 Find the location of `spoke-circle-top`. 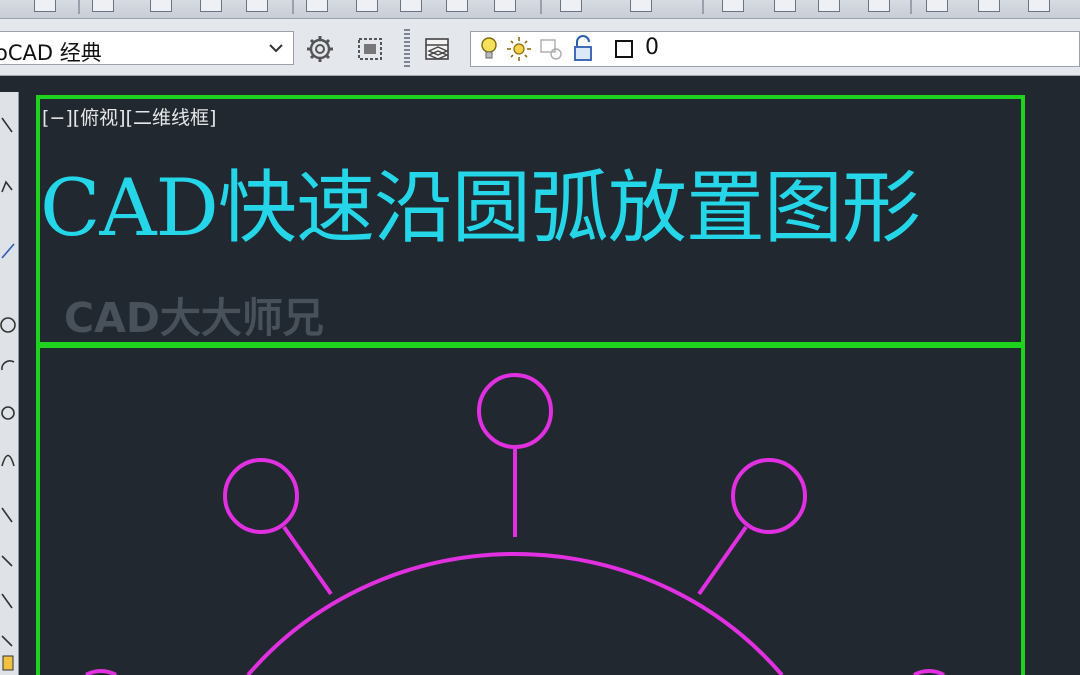

spoke-circle-top is located at coordinates (515, 411).